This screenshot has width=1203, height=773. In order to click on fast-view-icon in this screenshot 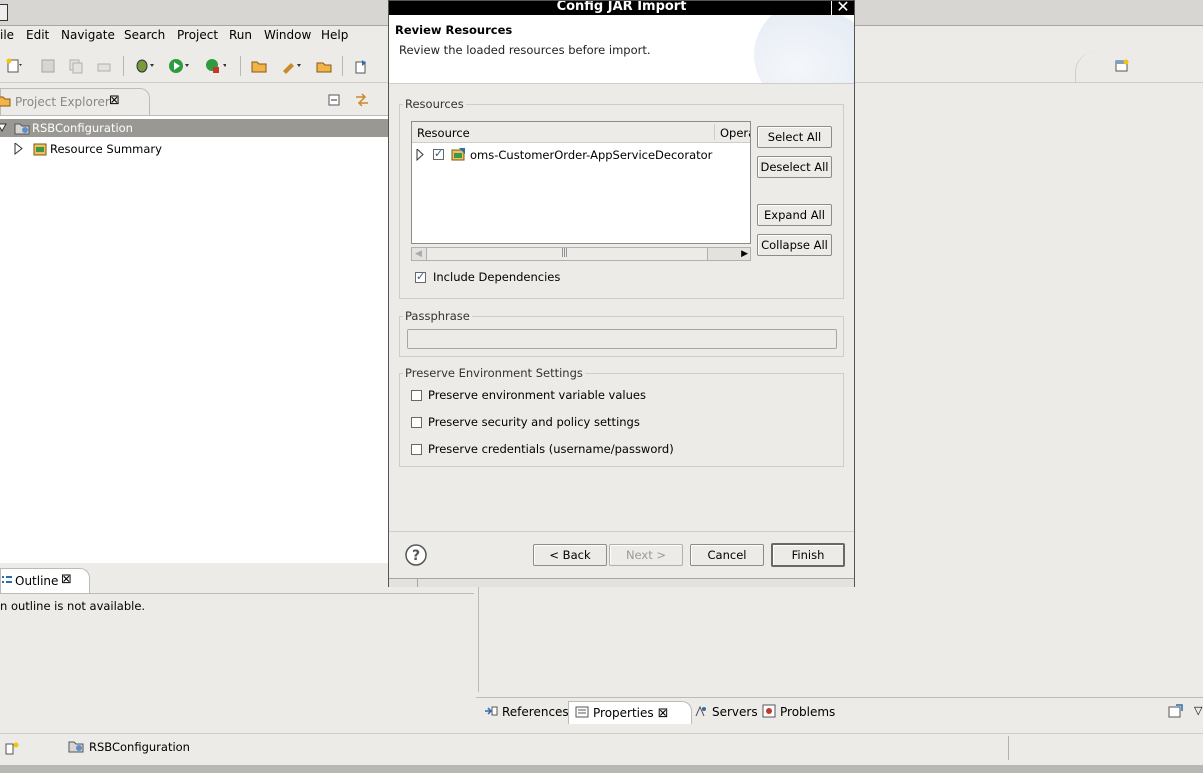, I will do `click(12, 749)`.